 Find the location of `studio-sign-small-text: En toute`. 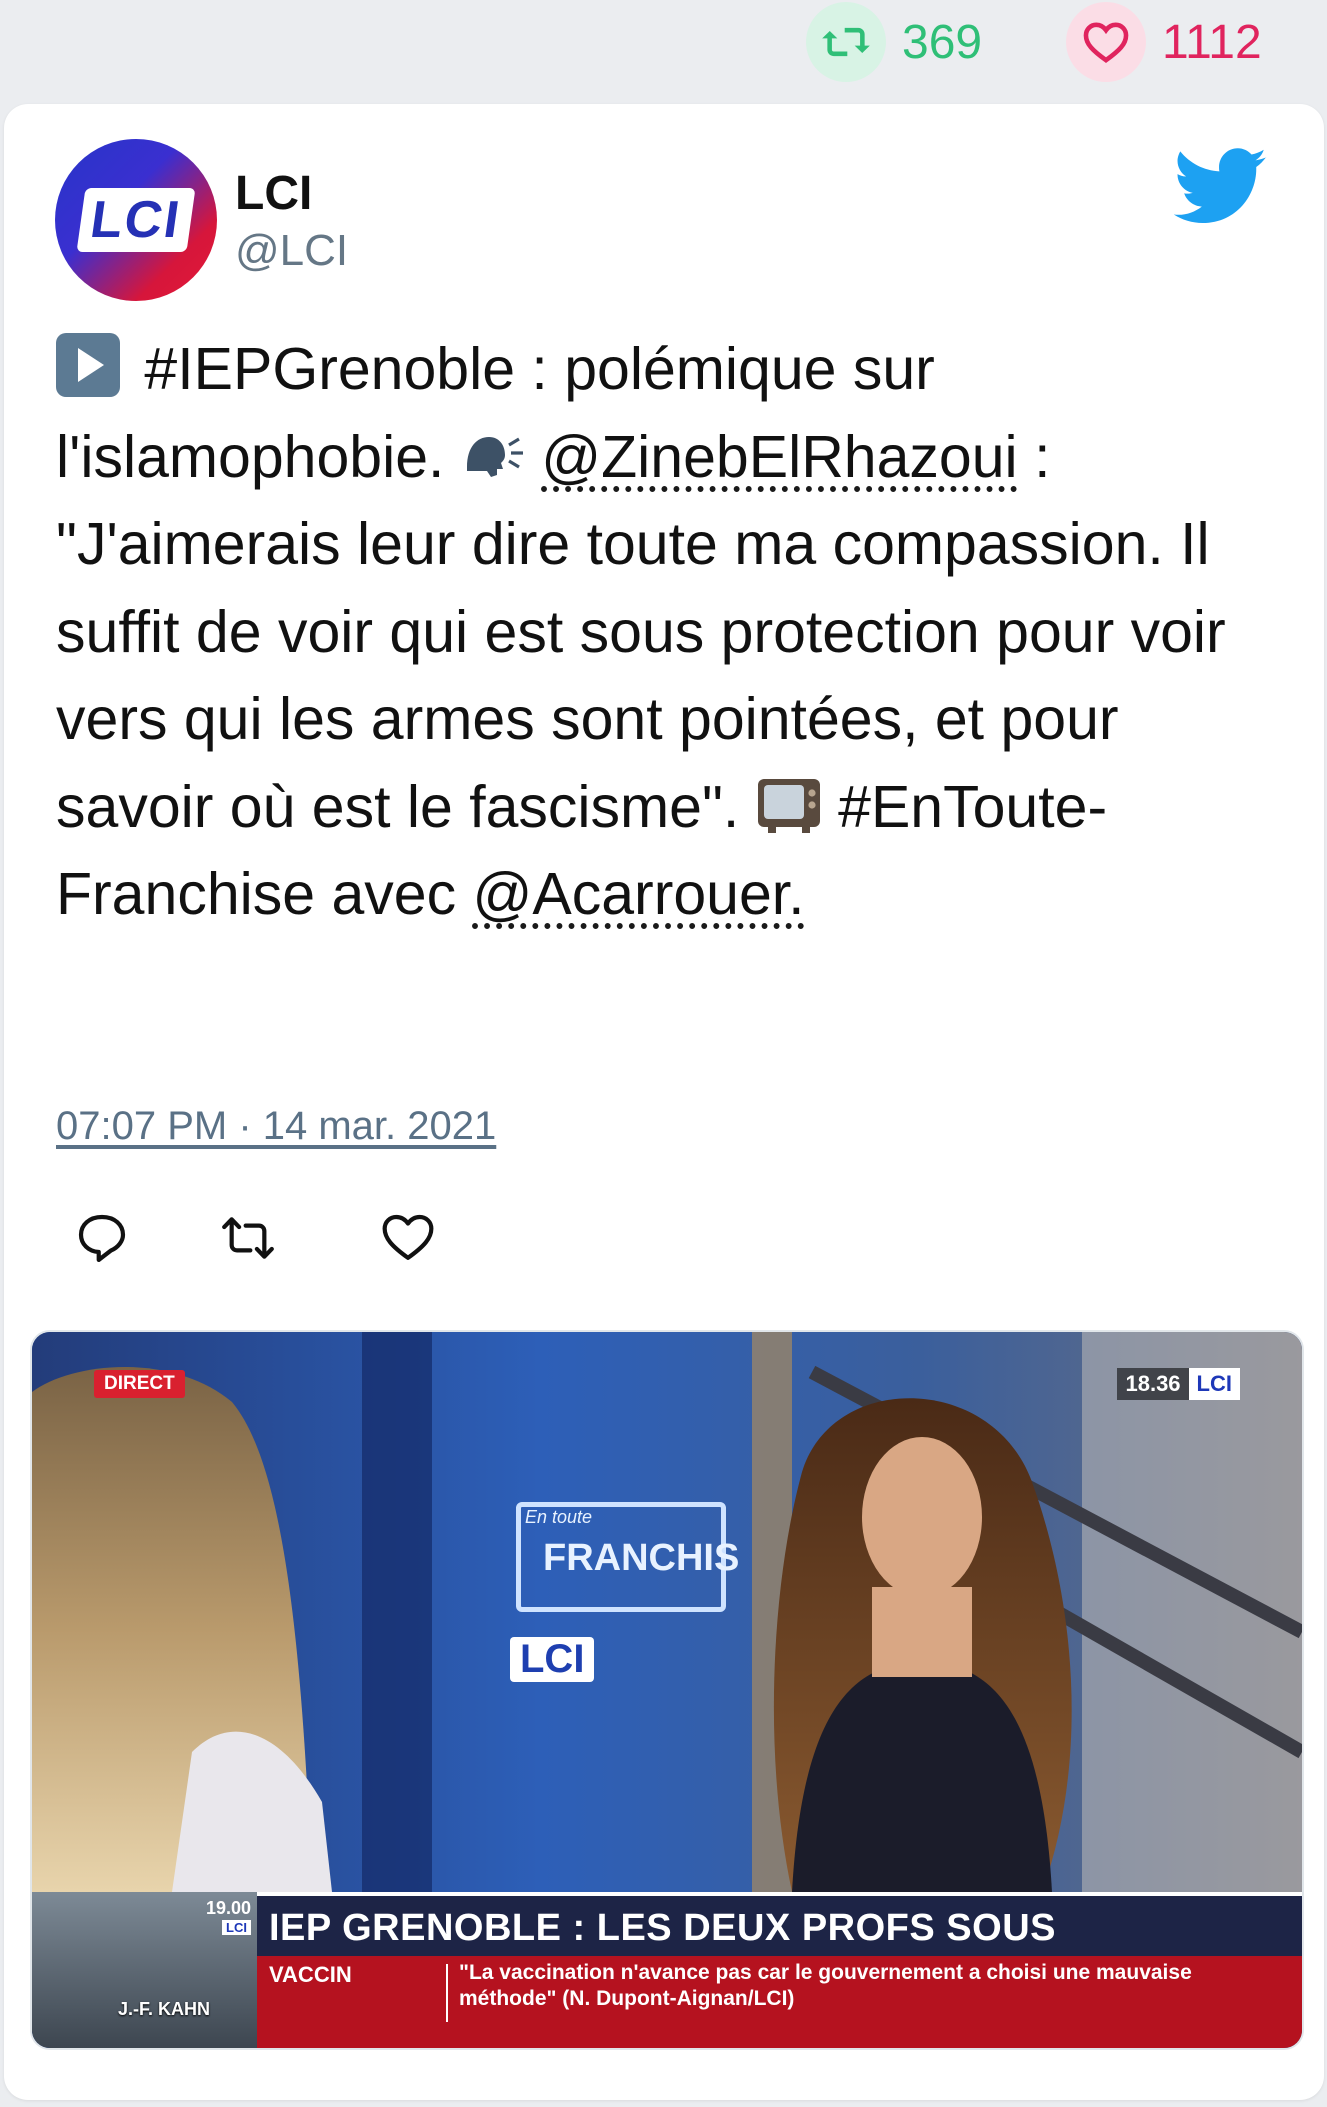

studio-sign-small-text: En toute is located at coordinates (559, 1517).